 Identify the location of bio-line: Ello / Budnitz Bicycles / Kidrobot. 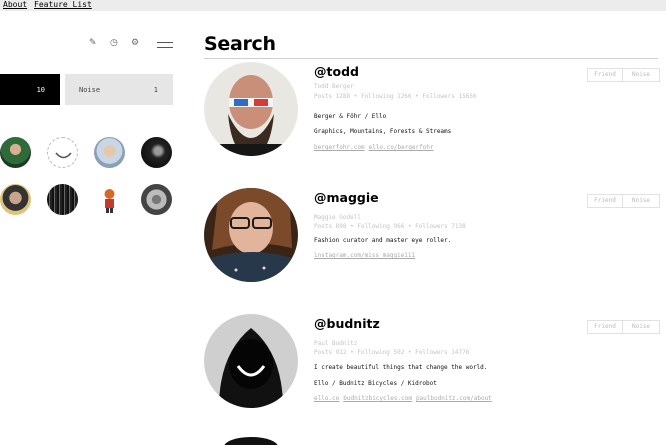
(375, 383).